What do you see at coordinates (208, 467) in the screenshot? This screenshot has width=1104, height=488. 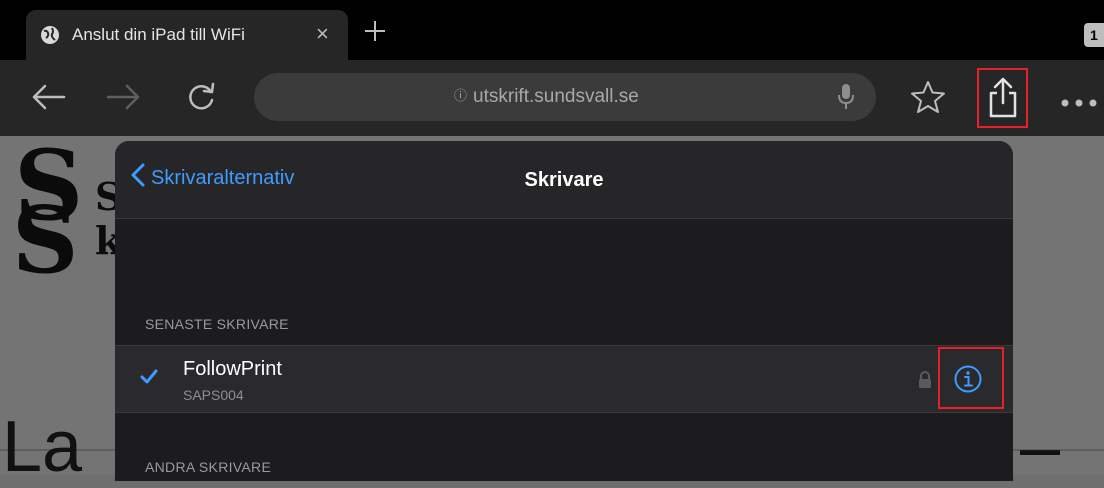 I see `other-printers-header: ANDRA SKRIVARE` at bounding box center [208, 467].